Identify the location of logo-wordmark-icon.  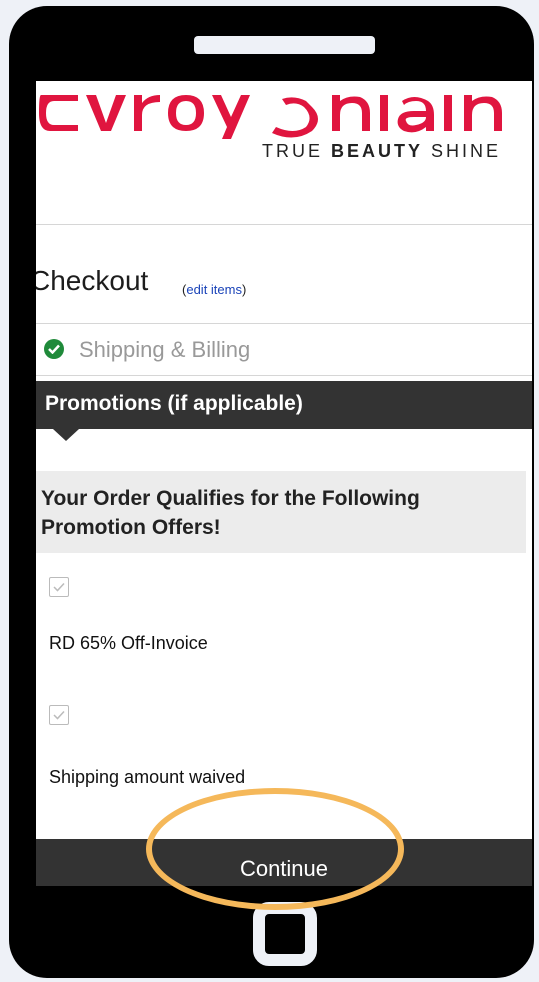
(270, 117).